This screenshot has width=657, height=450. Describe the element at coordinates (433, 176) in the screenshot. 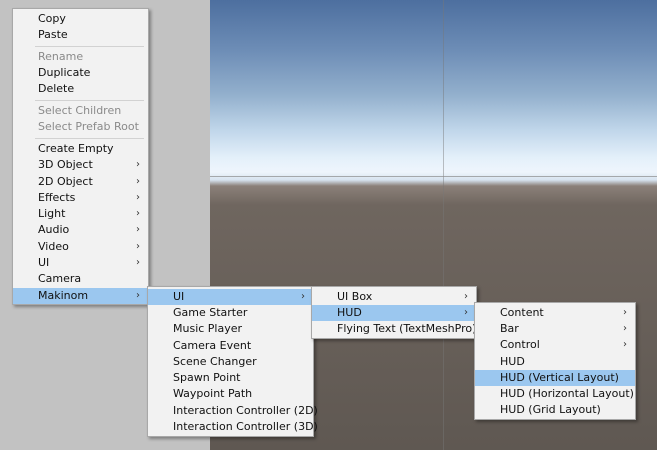

I see `scene-horizon-line` at that location.